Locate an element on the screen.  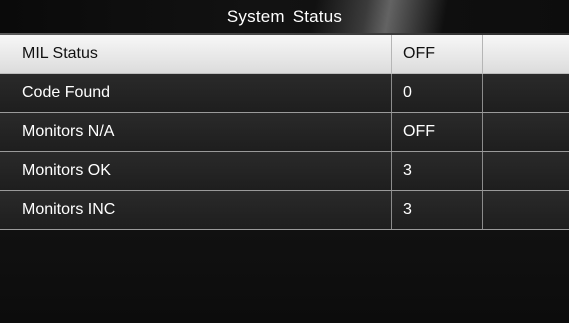
table-row-mil-status: MIL Status OFF is located at coordinates (284, 54).